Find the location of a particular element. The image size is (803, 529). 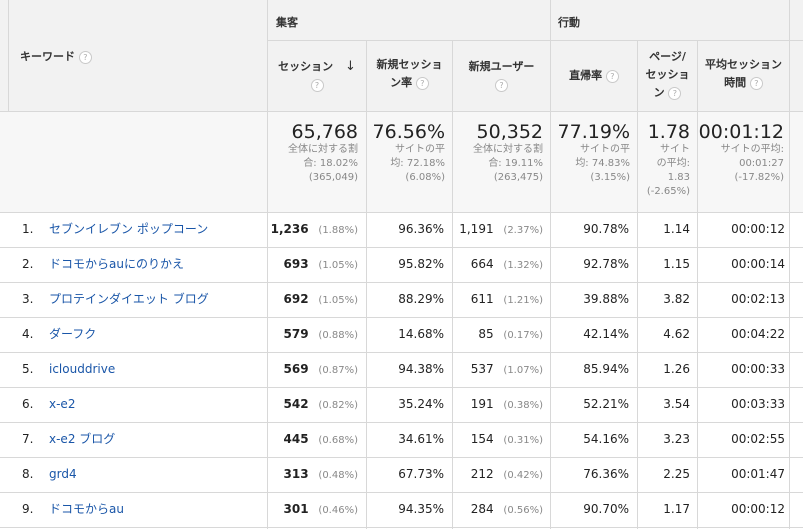

avg-session-duration-cell: 00:04:22 is located at coordinates (758, 334).